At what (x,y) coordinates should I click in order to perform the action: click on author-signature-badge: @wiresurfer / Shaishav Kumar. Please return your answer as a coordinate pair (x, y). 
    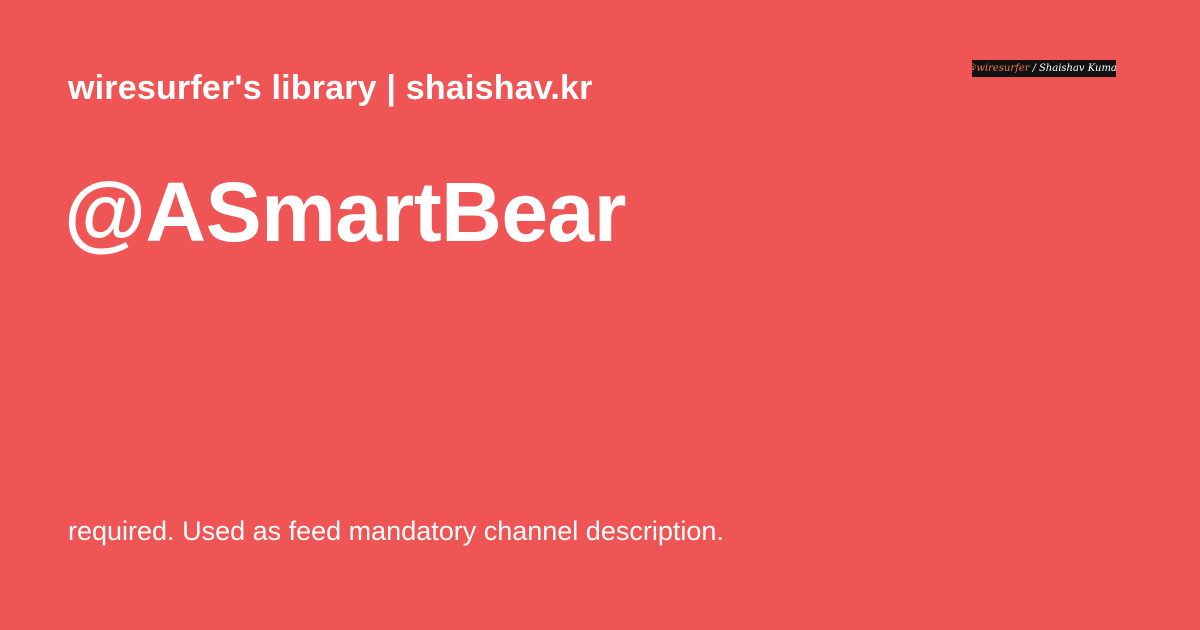
    Looking at the image, I should click on (1044, 68).